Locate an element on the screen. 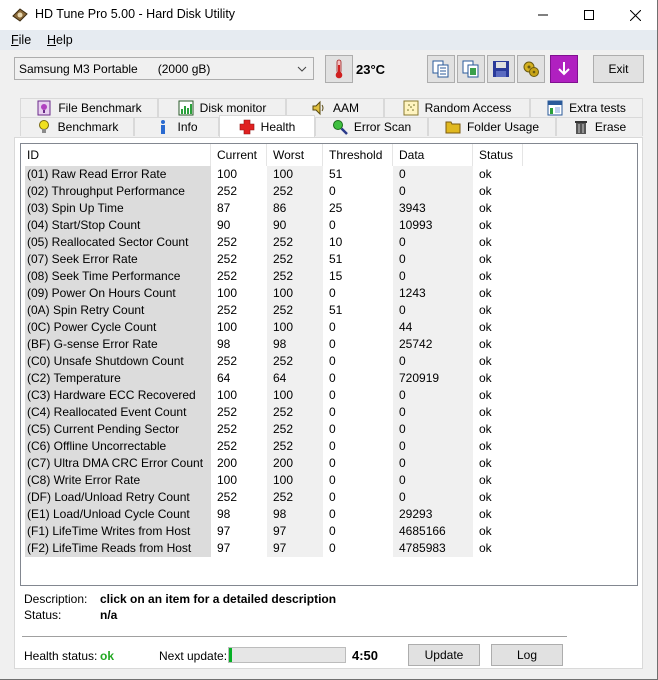  cell-data: 10993 is located at coordinates (433, 225).